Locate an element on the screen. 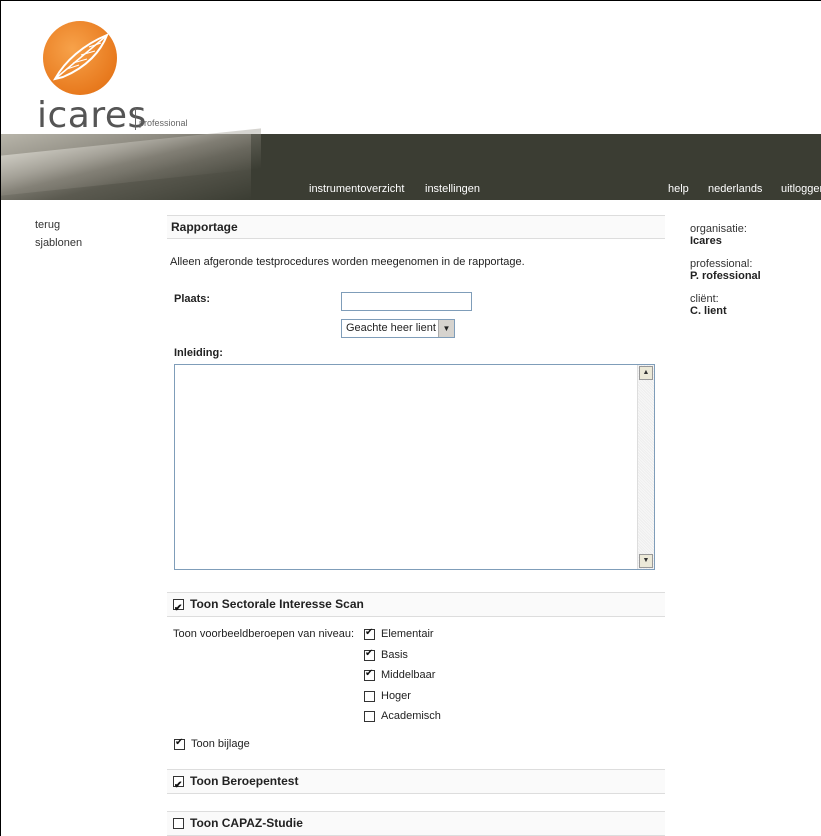 This screenshot has width=821, height=836. nav-instellingen: instellingen is located at coordinates (452, 189).